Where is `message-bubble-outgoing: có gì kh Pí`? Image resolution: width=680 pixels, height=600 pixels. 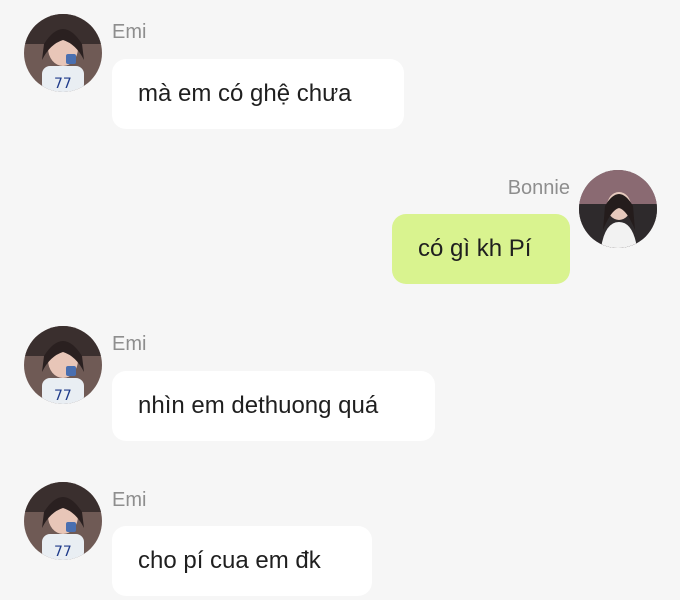 message-bubble-outgoing: có gì kh Pí is located at coordinates (481, 249).